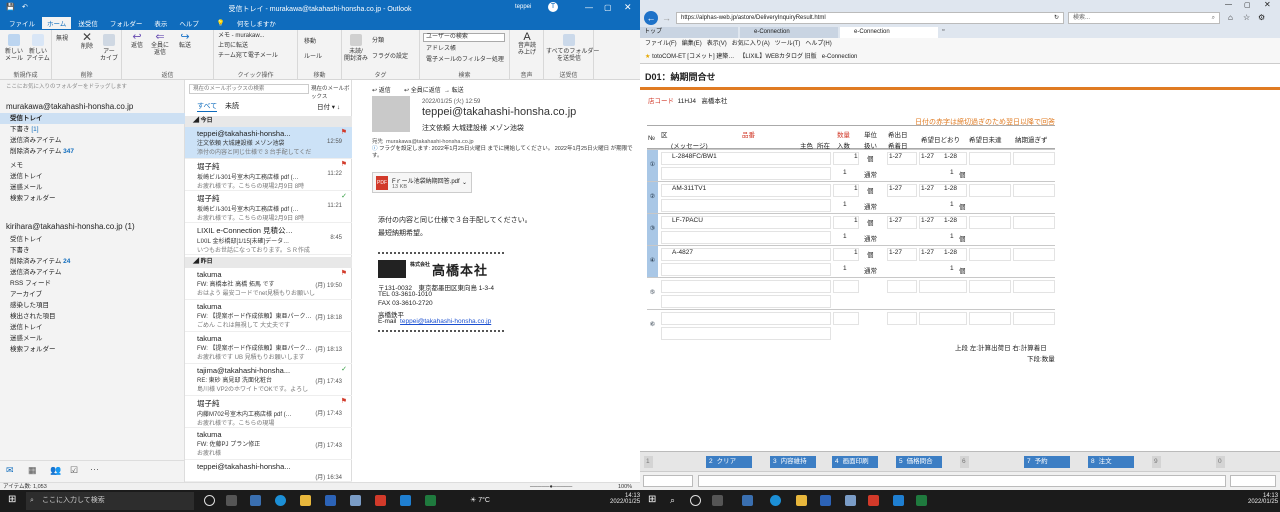  What do you see at coordinates (378, 41) in the screenshot?
I see `categorize-button: 分類` at bounding box center [378, 41].